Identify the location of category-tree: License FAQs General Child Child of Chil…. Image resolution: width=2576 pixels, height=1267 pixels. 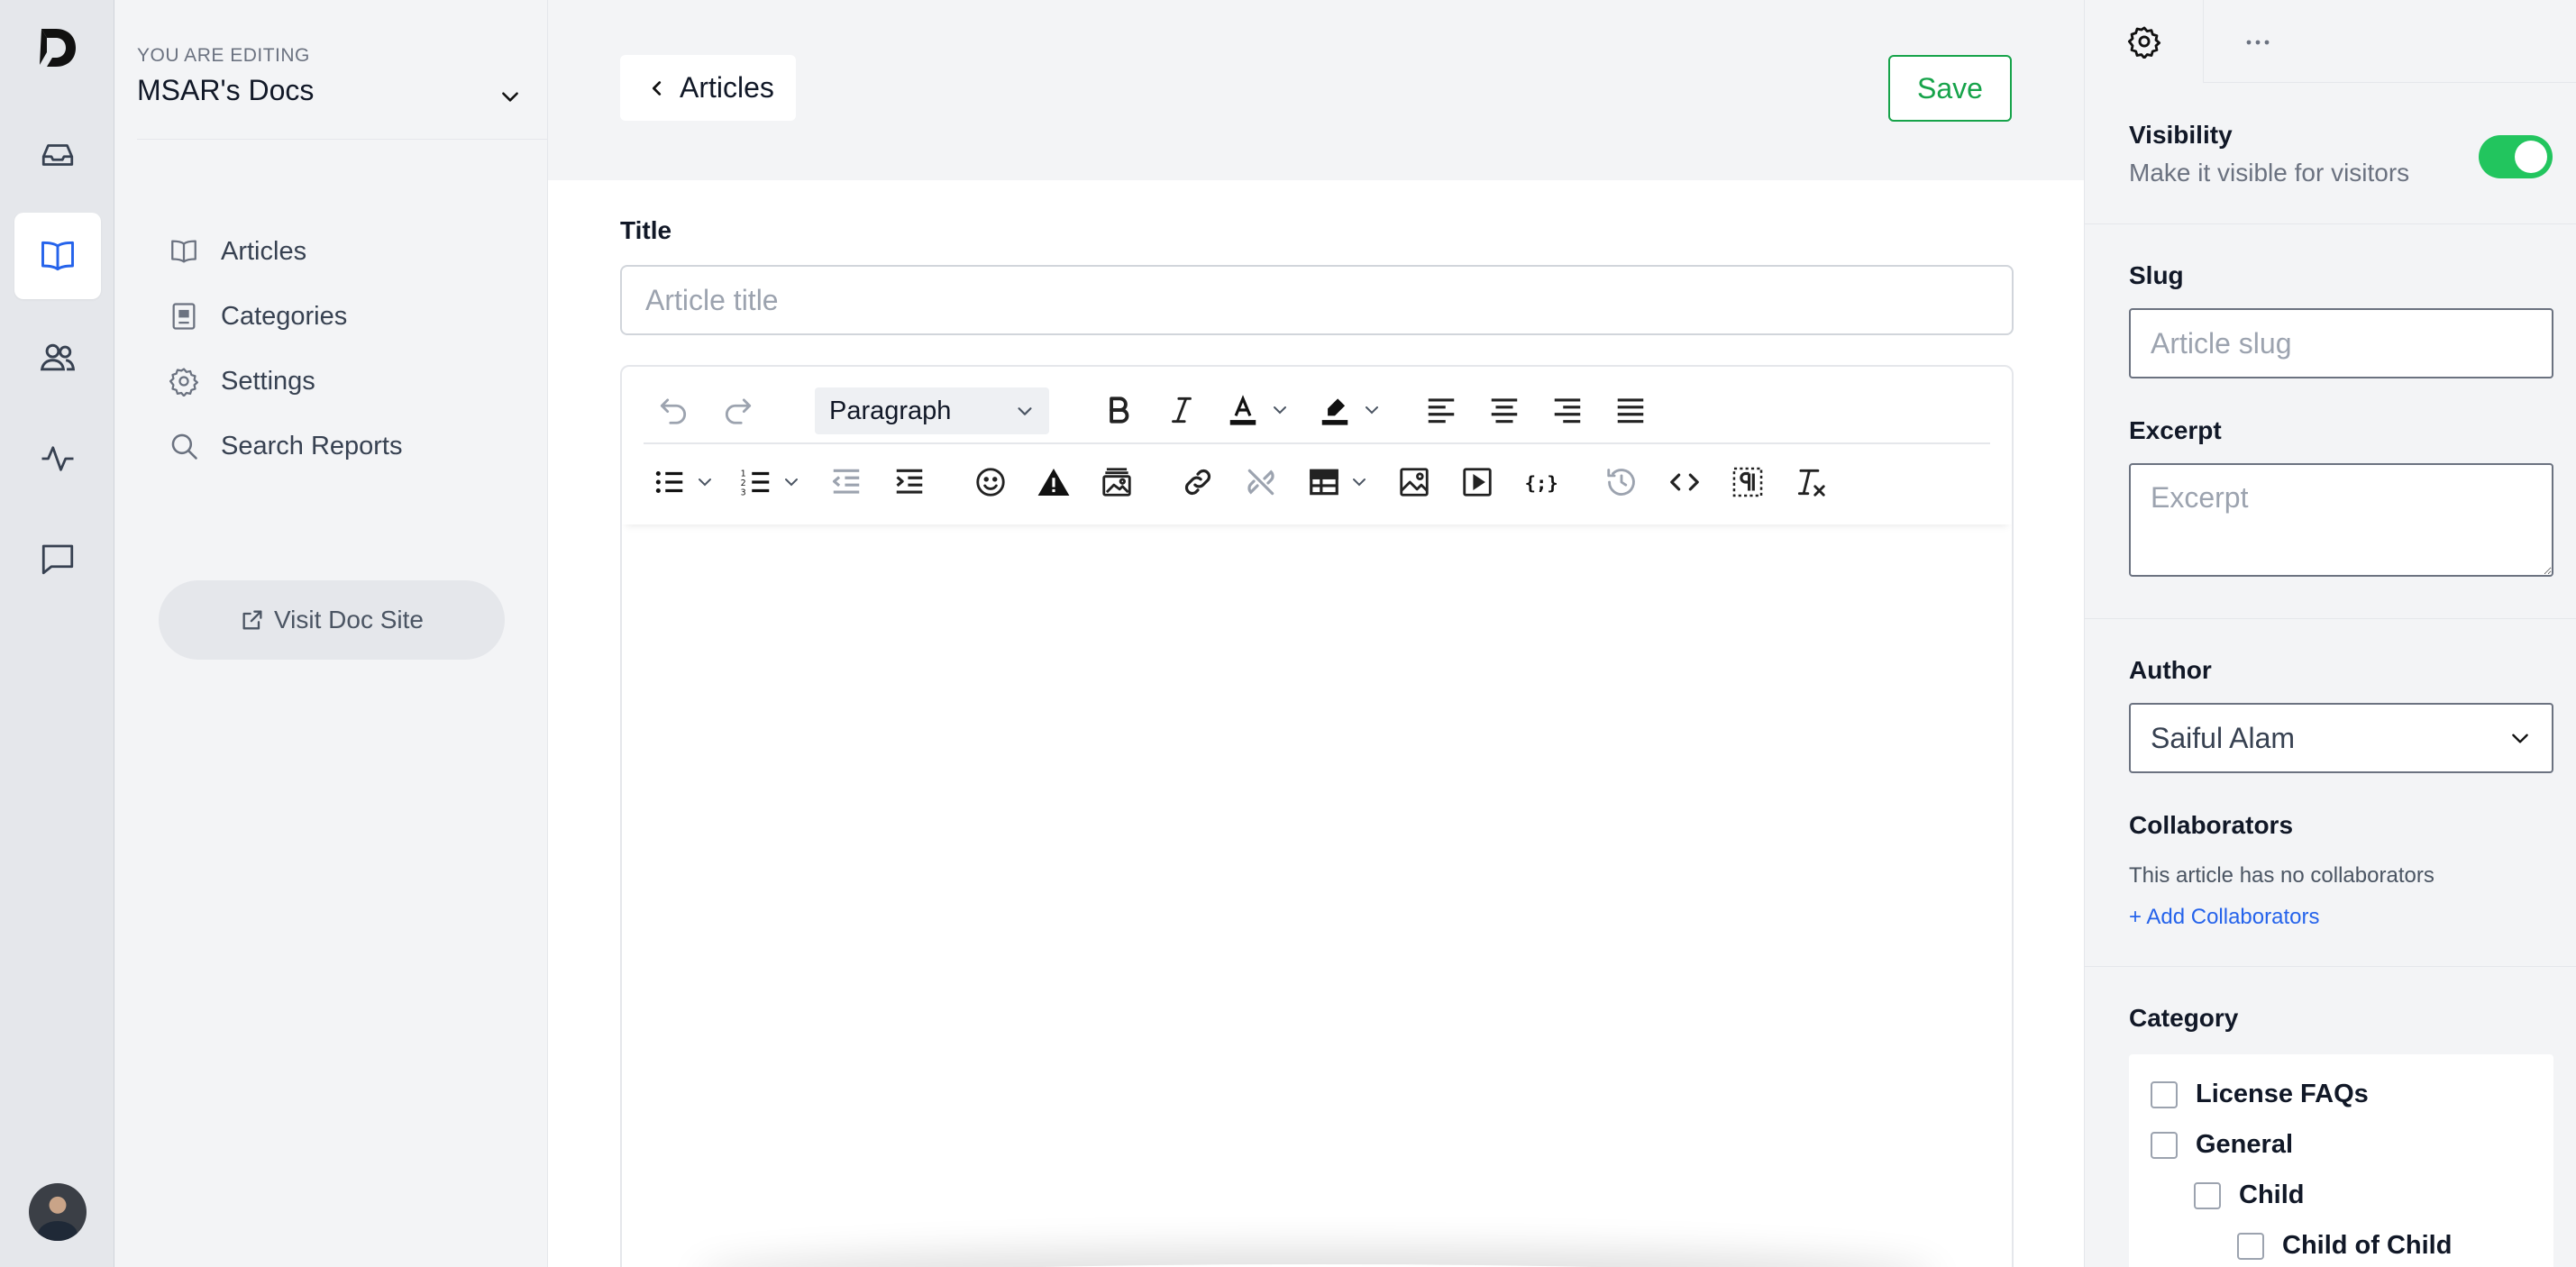
(2341, 1160).